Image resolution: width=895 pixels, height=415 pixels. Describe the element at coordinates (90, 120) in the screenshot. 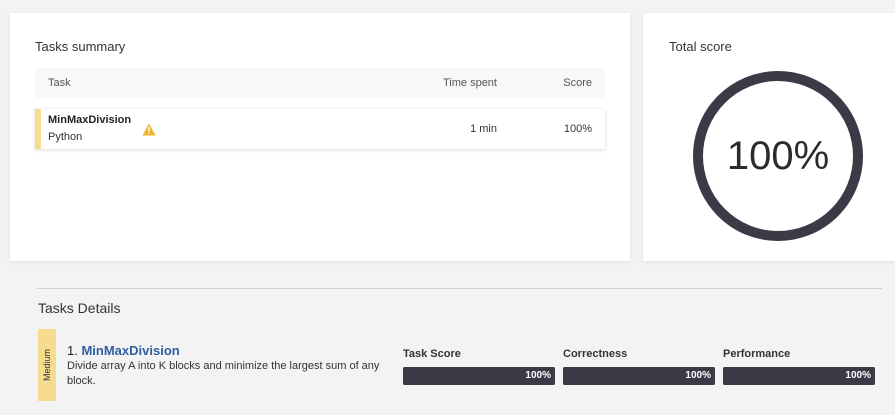

I see `task-name: MinMaxDivision` at that location.